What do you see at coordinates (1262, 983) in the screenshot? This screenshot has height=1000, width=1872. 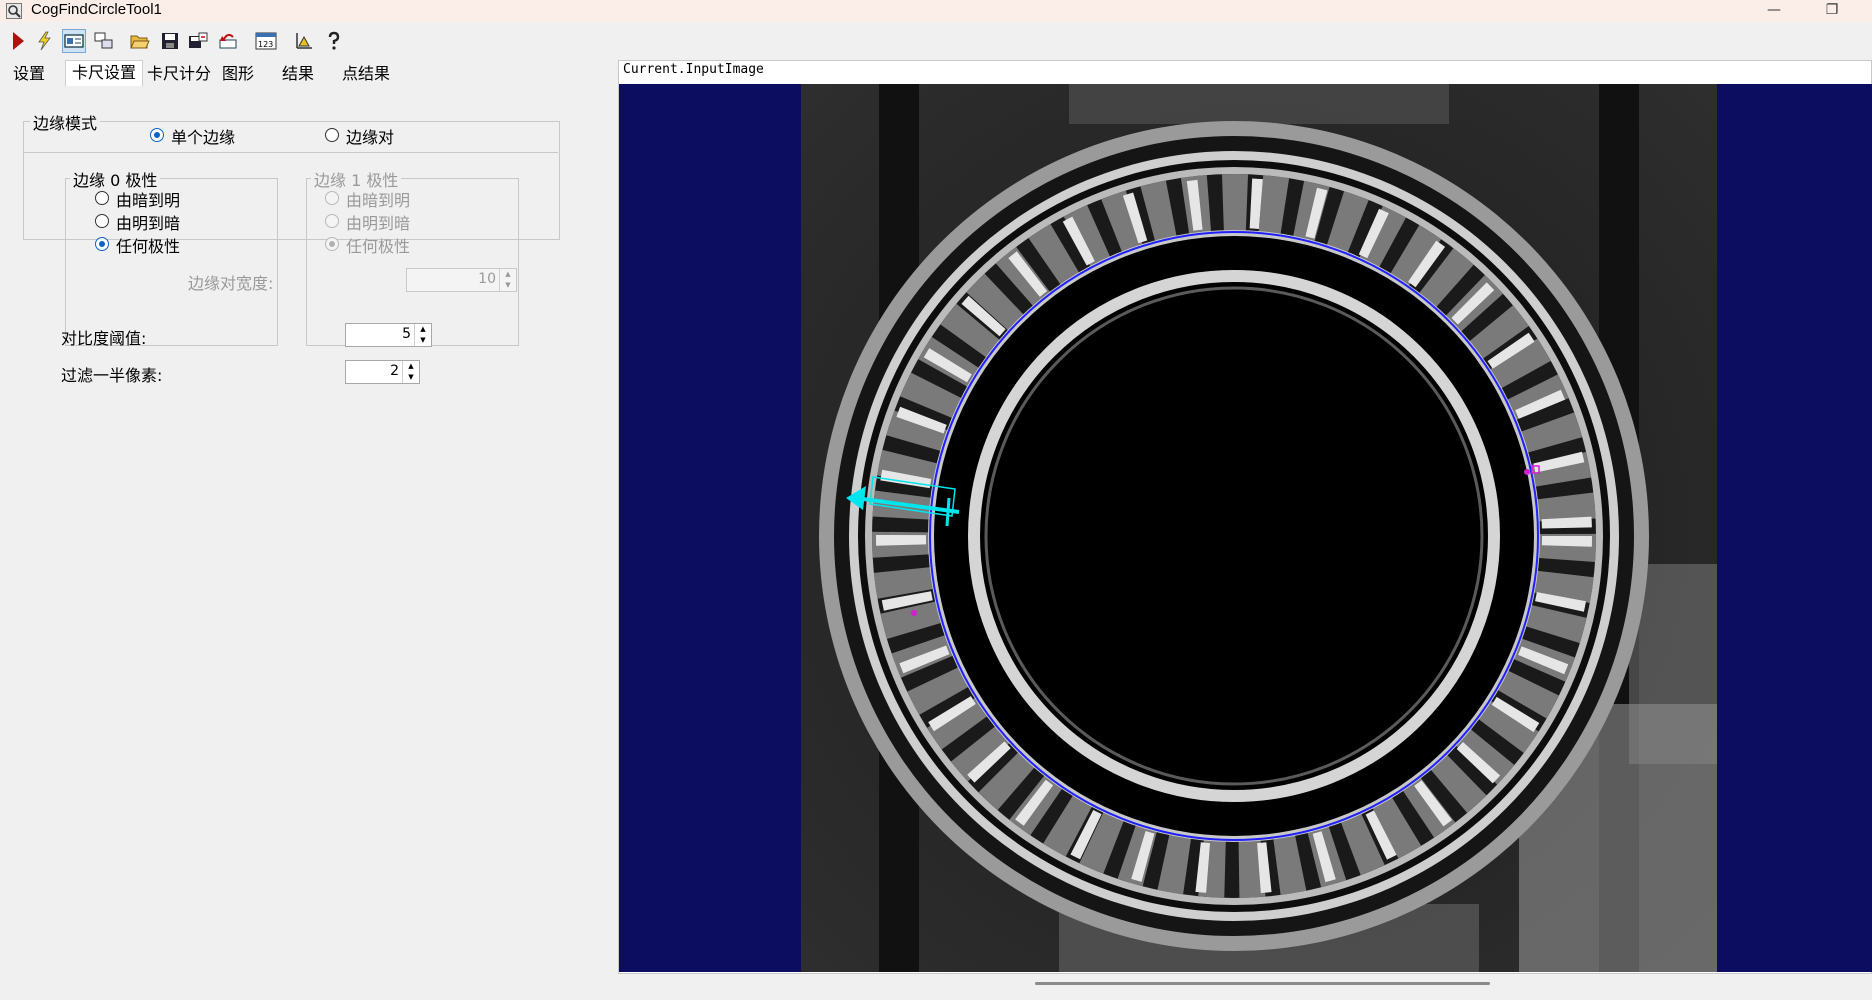 I see `horizontal-scrollbar` at bounding box center [1262, 983].